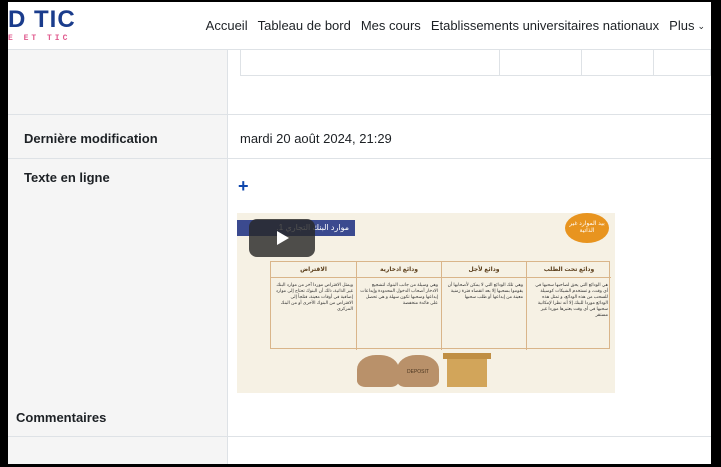  Describe the element at coordinates (304, 25) in the screenshot. I see `nav-item-dashboard: Tableau de bord` at that location.